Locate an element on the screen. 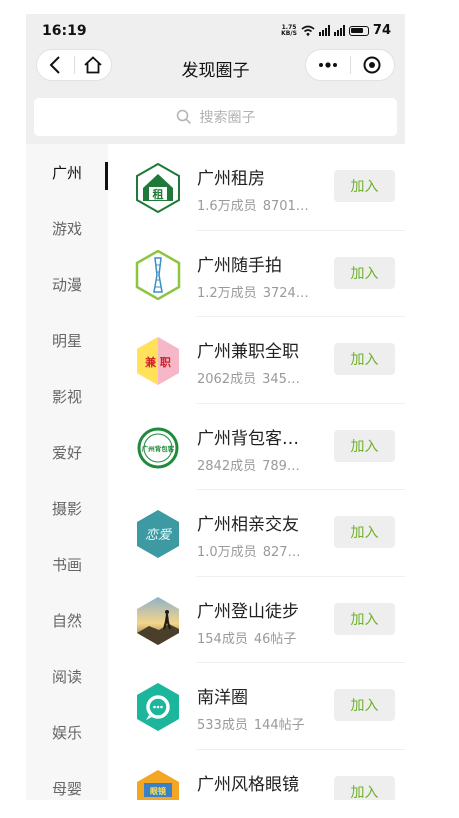 The width and height of the screenshot is (459, 818). svg-text: 广州背包客 is located at coordinates (158, 448).